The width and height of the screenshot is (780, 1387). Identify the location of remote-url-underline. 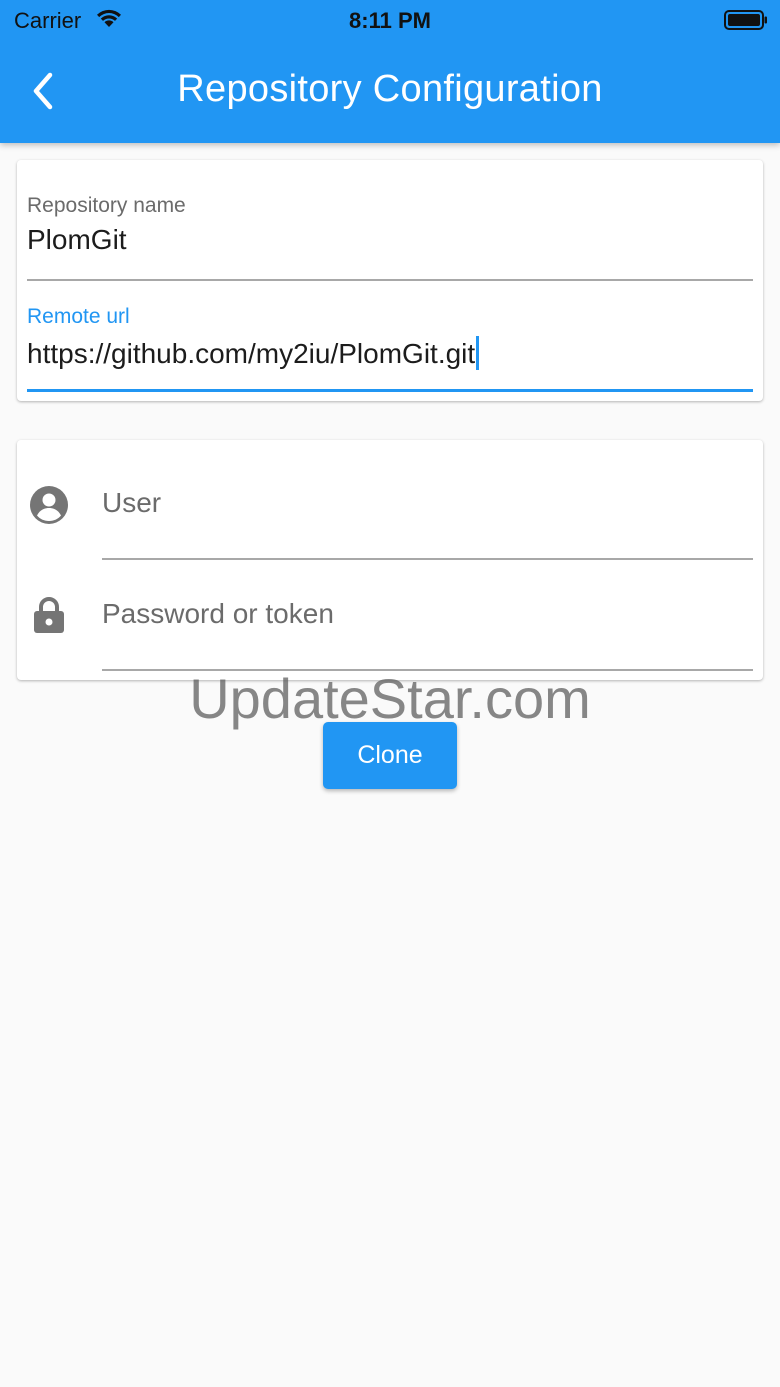
(390, 390).